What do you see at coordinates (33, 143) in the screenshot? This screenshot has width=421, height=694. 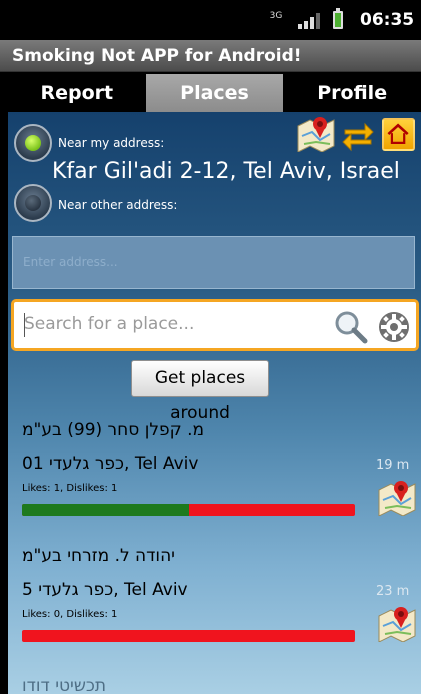 I see `near-my-address-radio` at bounding box center [33, 143].